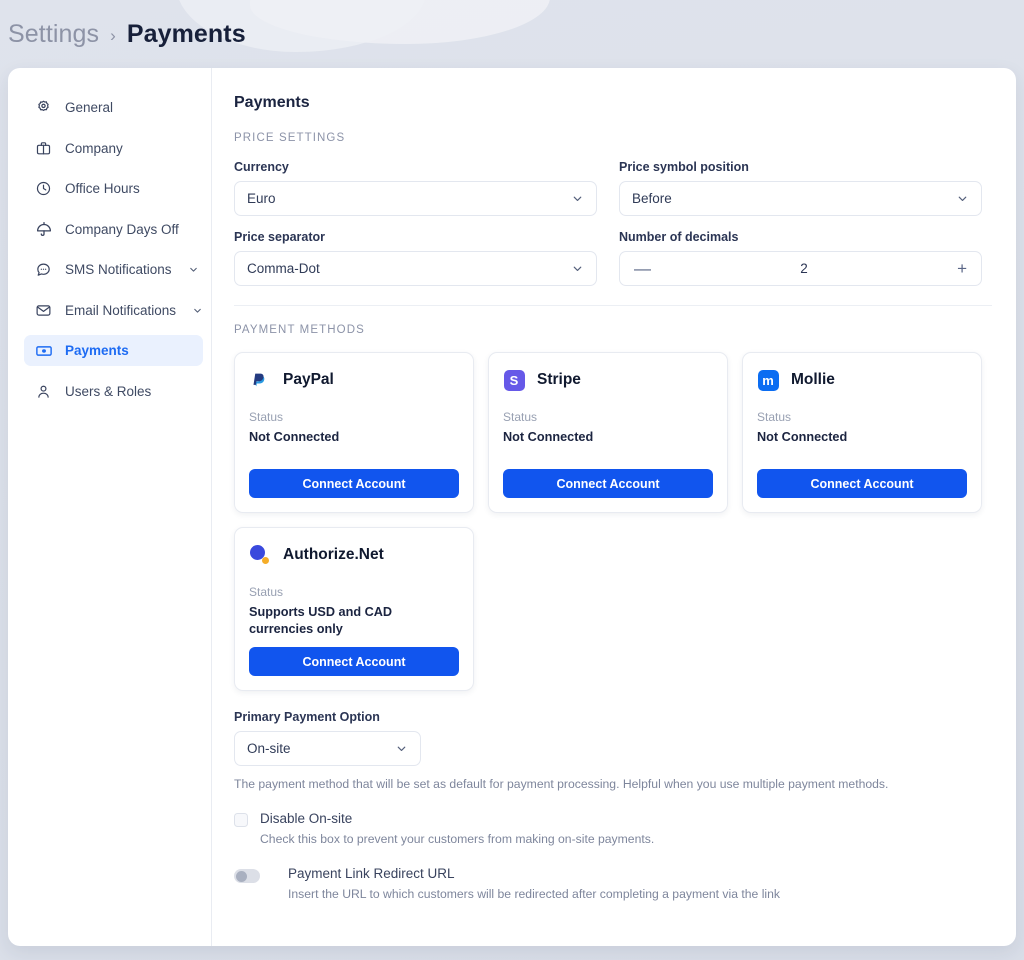 The height and width of the screenshot is (960, 1024). What do you see at coordinates (261, 167) in the screenshot?
I see `currency-label: Currency` at bounding box center [261, 167].